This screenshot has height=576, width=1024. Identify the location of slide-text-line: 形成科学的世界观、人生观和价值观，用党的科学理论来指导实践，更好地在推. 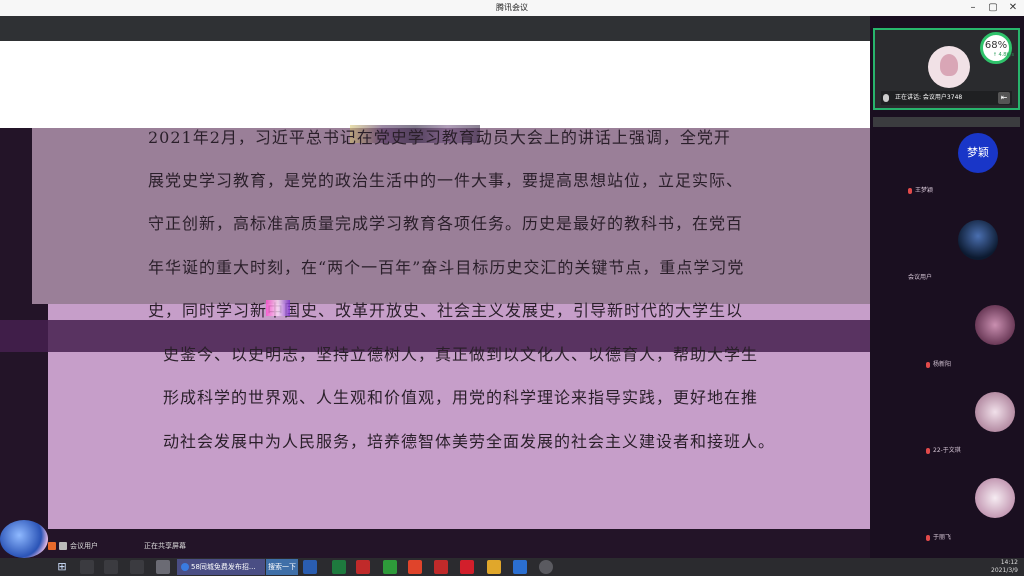
(461, 397).